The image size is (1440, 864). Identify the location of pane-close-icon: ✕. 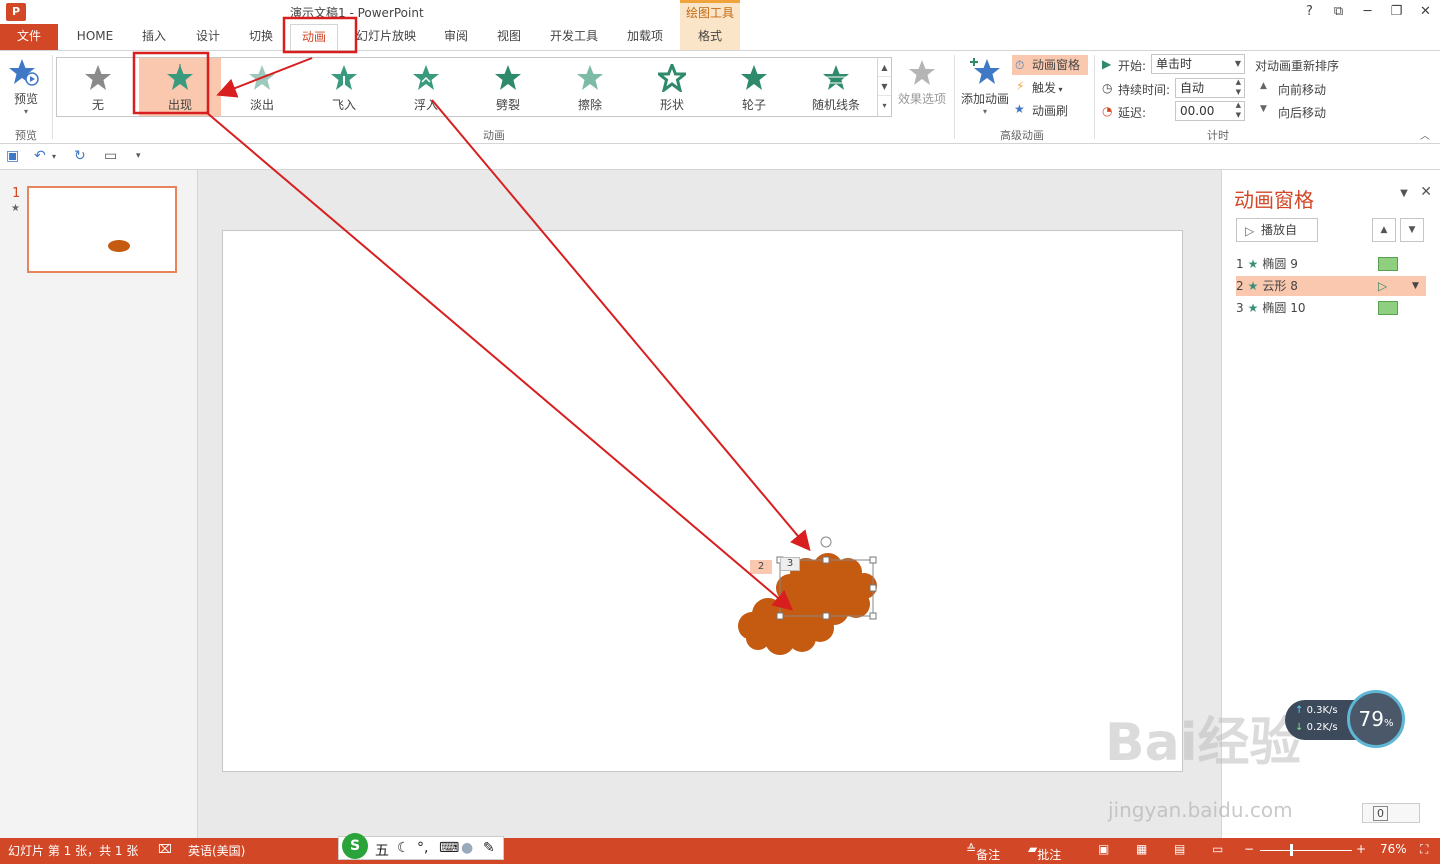
(1426, 192).